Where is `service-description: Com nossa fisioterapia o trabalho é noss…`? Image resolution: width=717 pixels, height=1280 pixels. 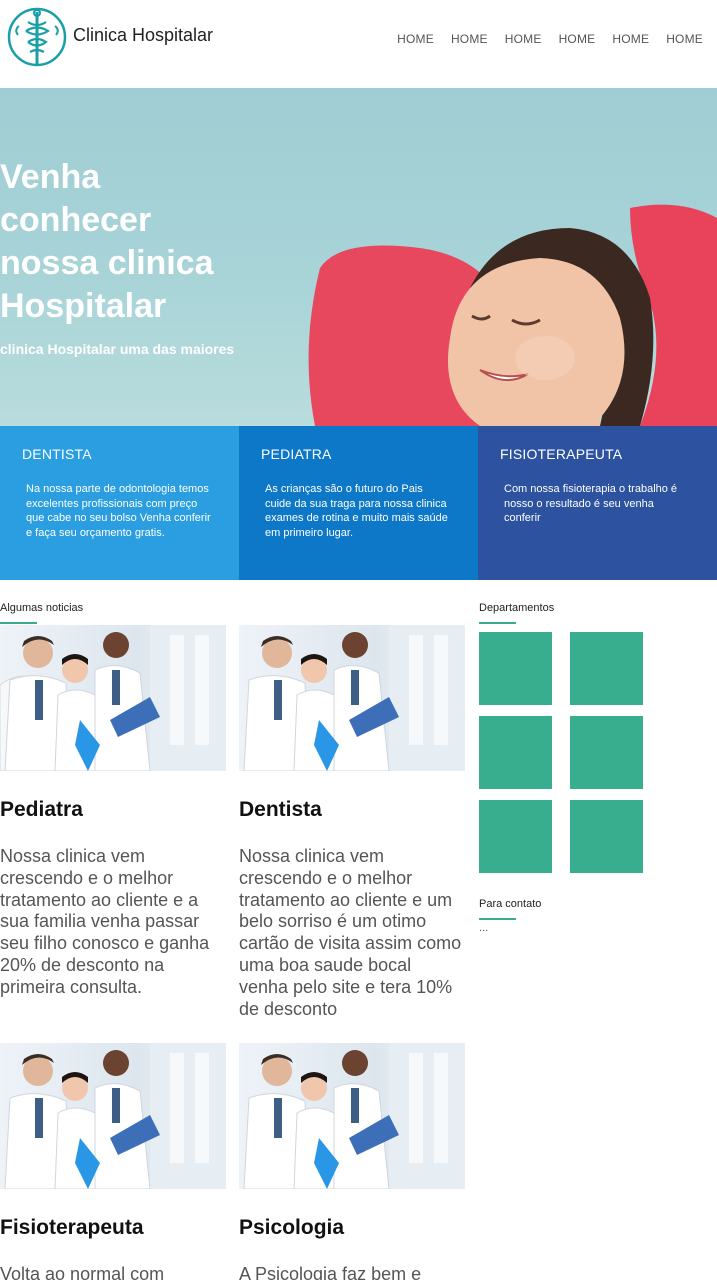 service-description: Com nossa fisioterapia o trabalho é noss… is located at coordinates (591, 503).